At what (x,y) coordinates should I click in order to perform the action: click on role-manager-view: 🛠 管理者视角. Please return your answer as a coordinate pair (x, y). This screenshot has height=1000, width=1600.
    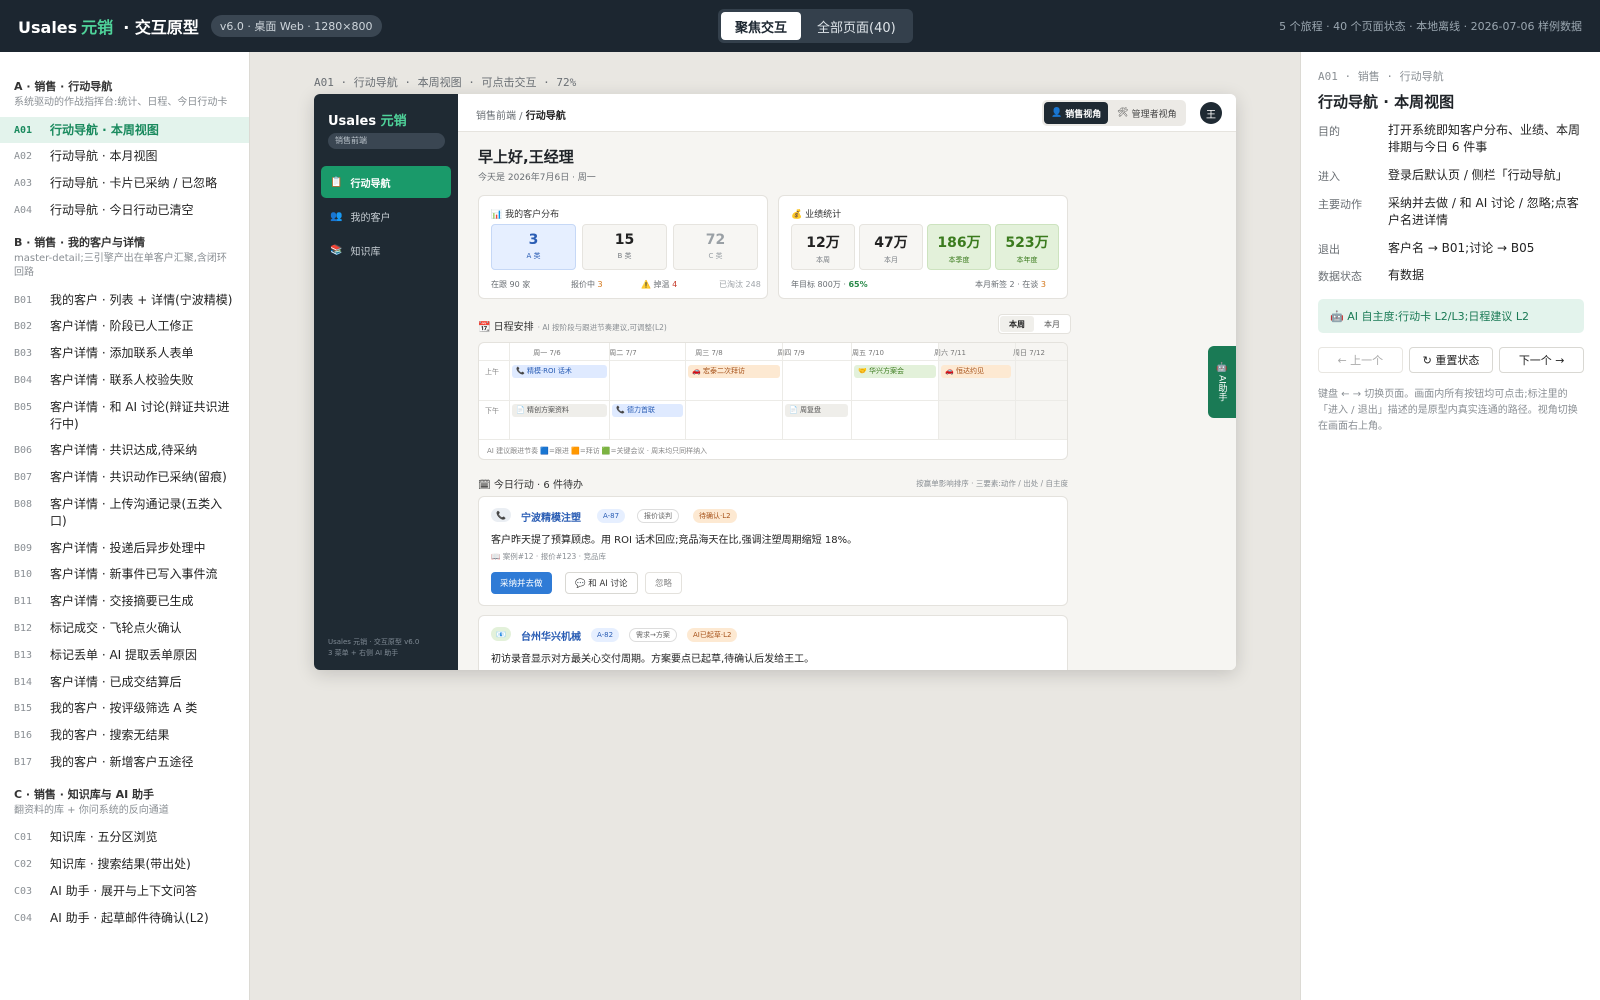
    Looking at the image, I should click on (1146, 113).